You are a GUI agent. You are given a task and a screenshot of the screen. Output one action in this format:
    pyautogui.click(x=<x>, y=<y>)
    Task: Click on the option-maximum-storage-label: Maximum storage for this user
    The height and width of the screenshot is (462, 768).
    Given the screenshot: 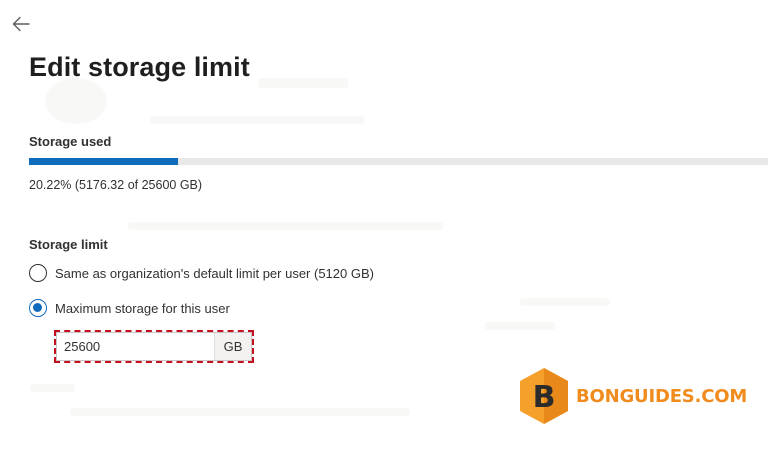 What is the action you would take?
    pyautogui.click(x=142, y=308)
    